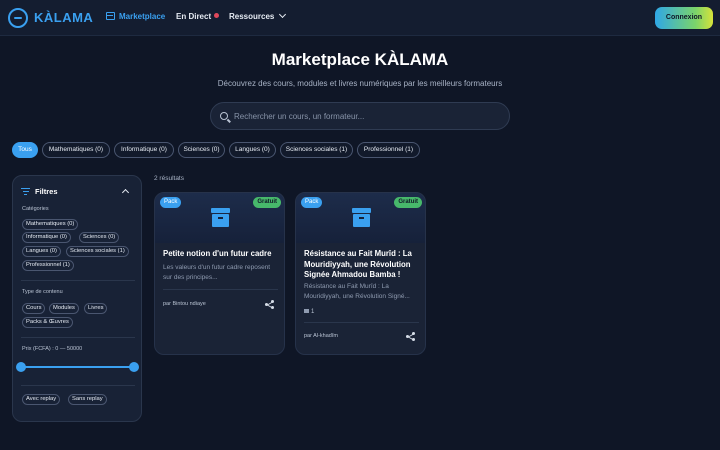 This screenshot has width=720, height=450. I want to click on filter-icon, so click(25, 192).